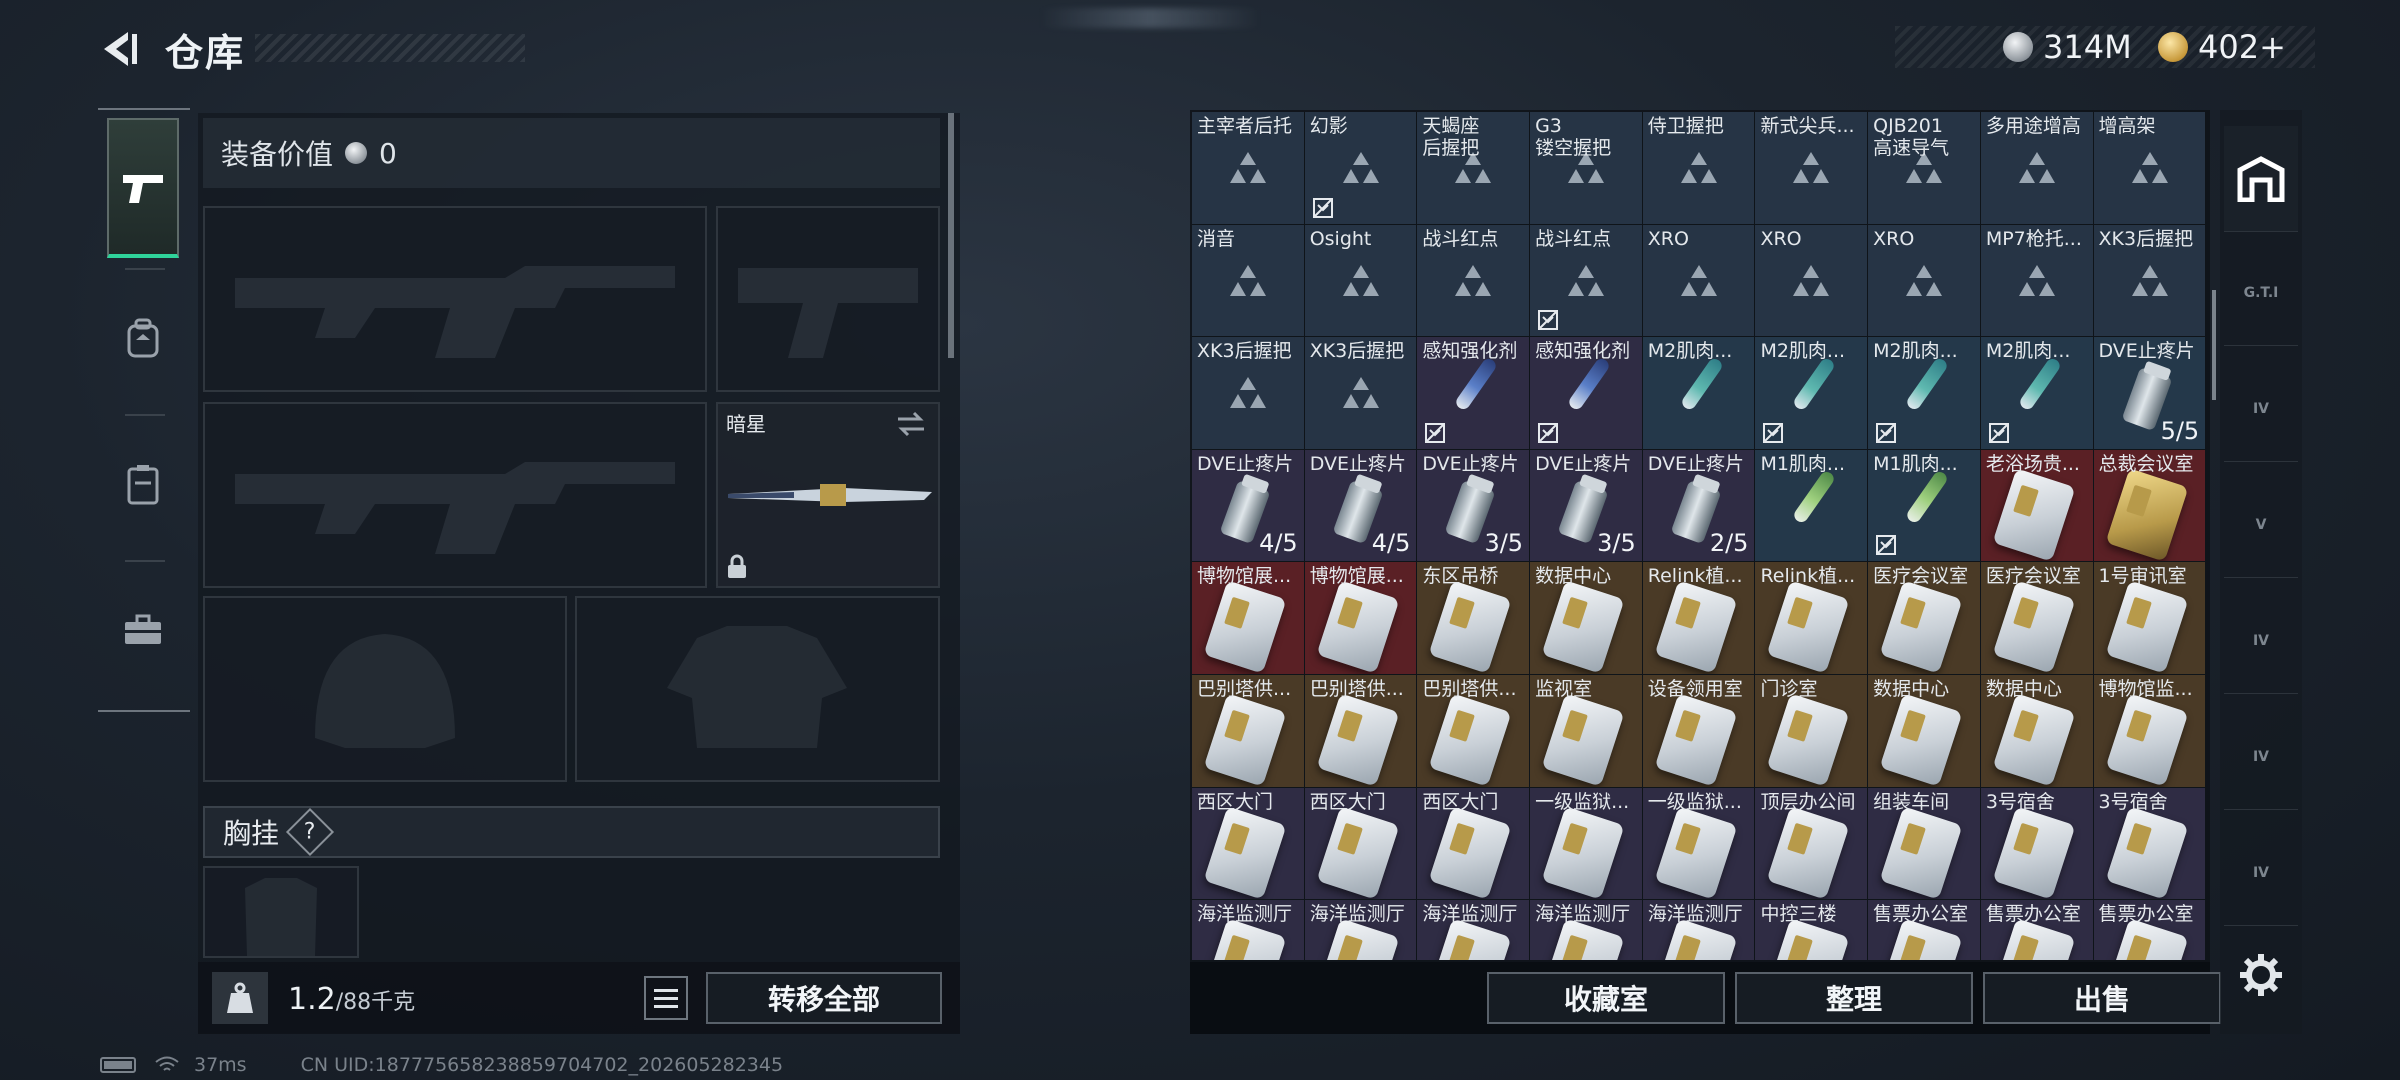 Image resolution: width=2400 pixels, height=1080 pixels. Describe the element at coordinates (1248, 168) in the screenshot. I see `warehouse-item: 主宰者后托` at that location.